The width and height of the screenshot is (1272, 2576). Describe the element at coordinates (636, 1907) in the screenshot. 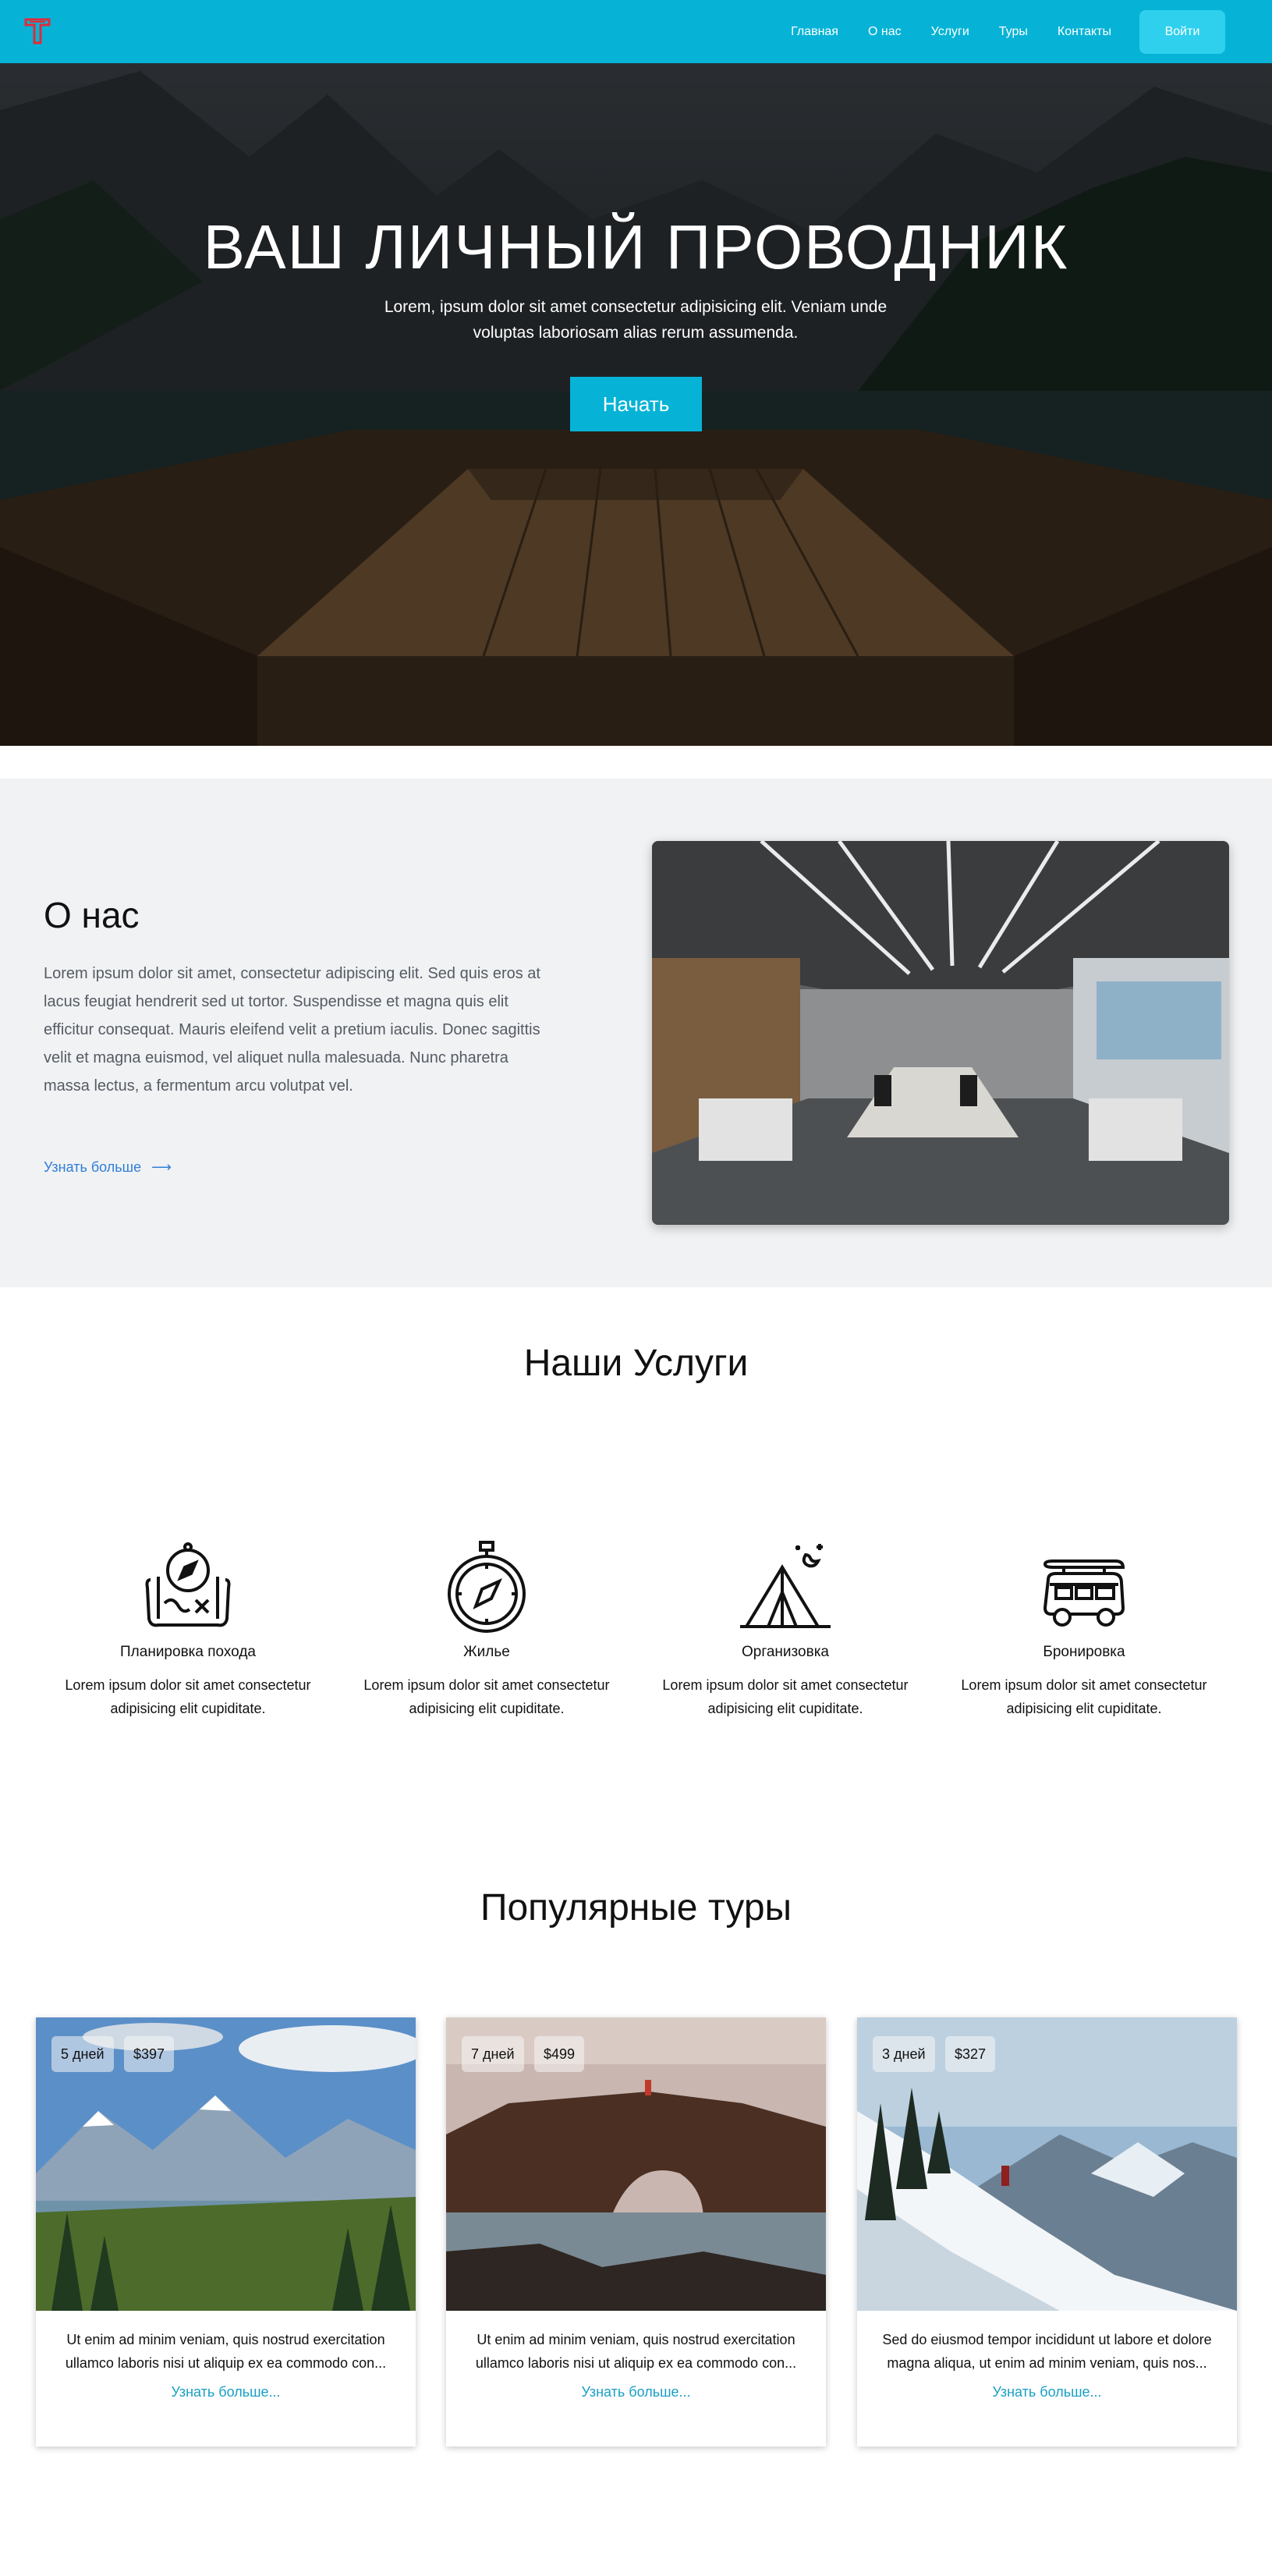

I see `tours-title: Популярные туры` at that location.